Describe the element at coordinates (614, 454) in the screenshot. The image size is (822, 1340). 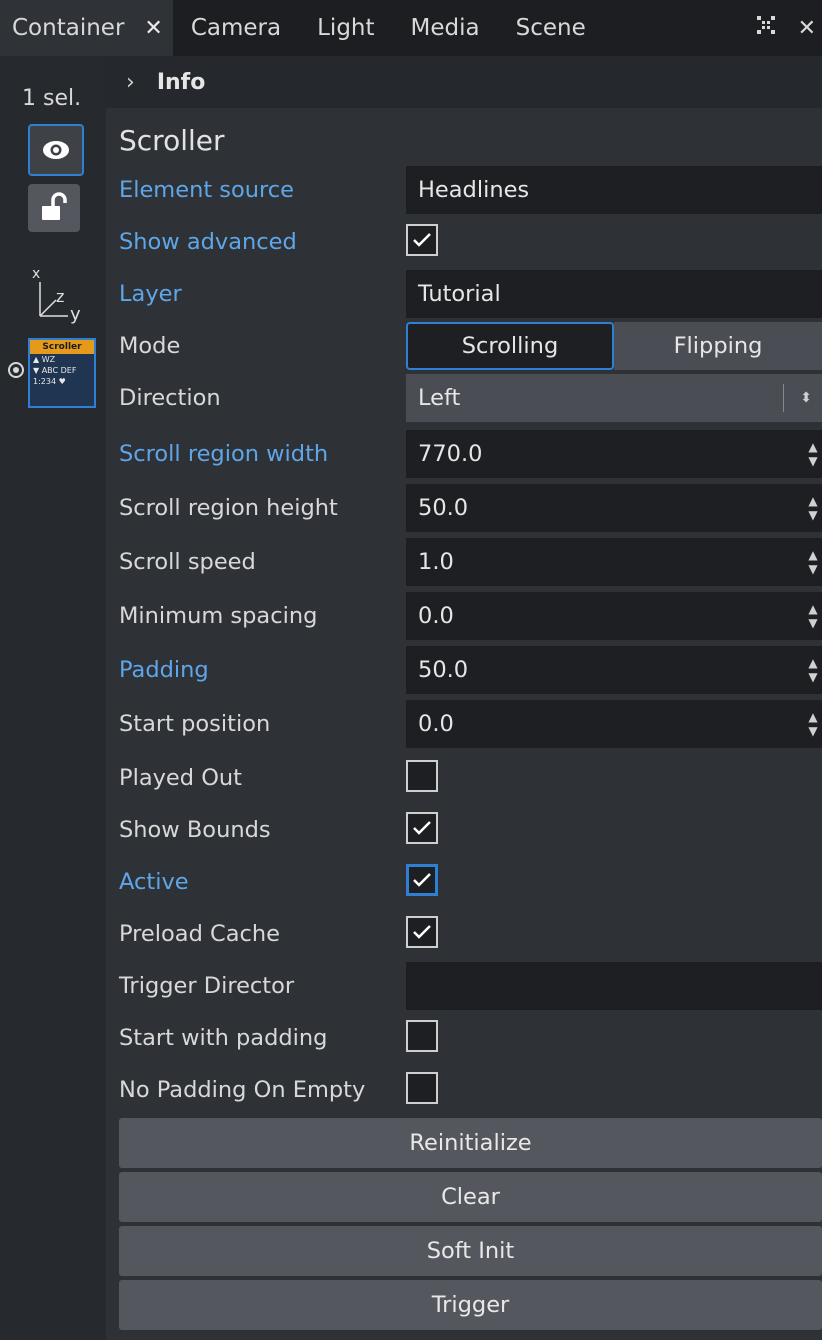
I see `scroll-region-width-input: 770.0 ▲ ▼` at that location.